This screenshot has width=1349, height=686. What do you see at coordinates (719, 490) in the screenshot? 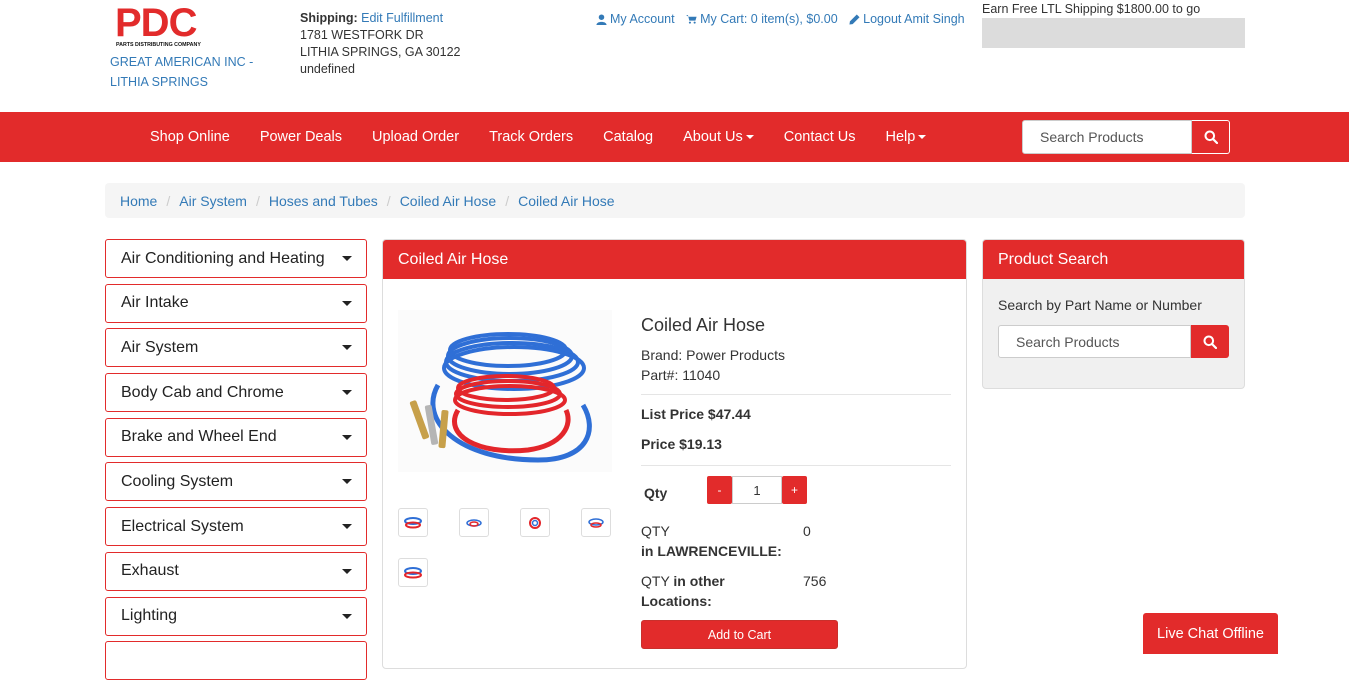
I see `qty-decrement-button: -` at bounding box center [719, 490].